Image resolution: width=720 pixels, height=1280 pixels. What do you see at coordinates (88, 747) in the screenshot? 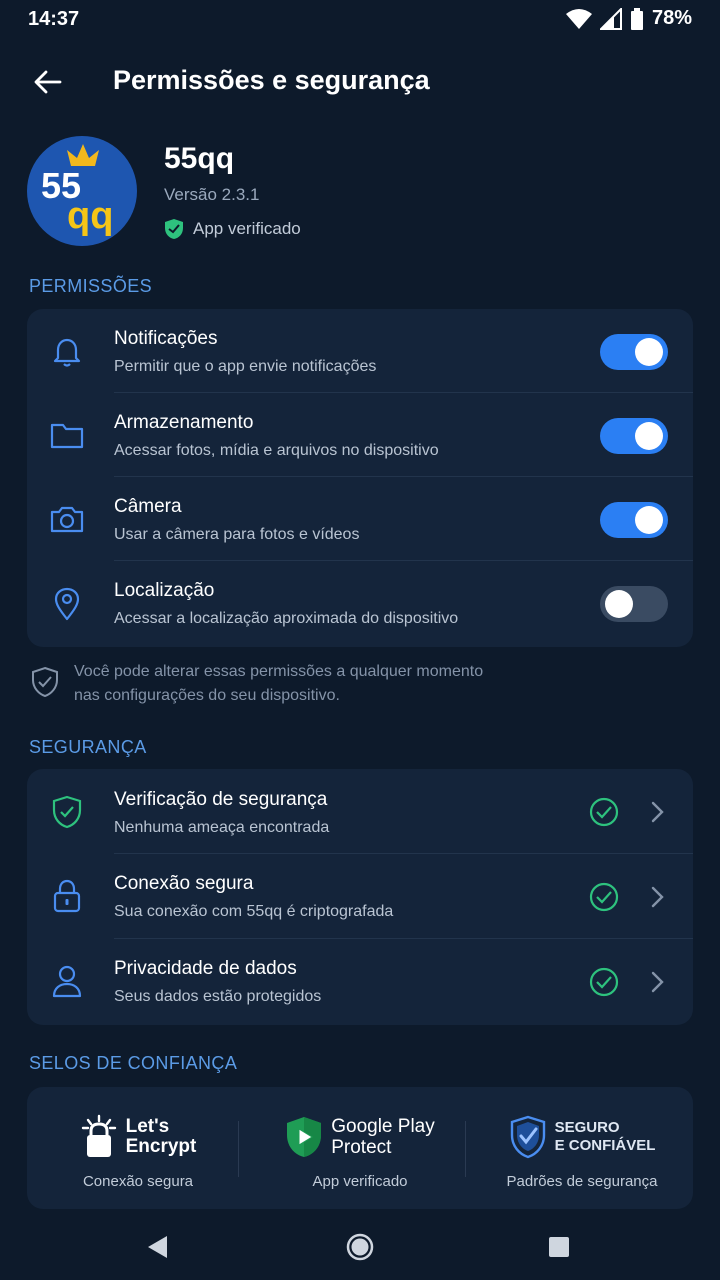
I see `security-section-title: SEGURANÇA` at bounding box center [88, 747].